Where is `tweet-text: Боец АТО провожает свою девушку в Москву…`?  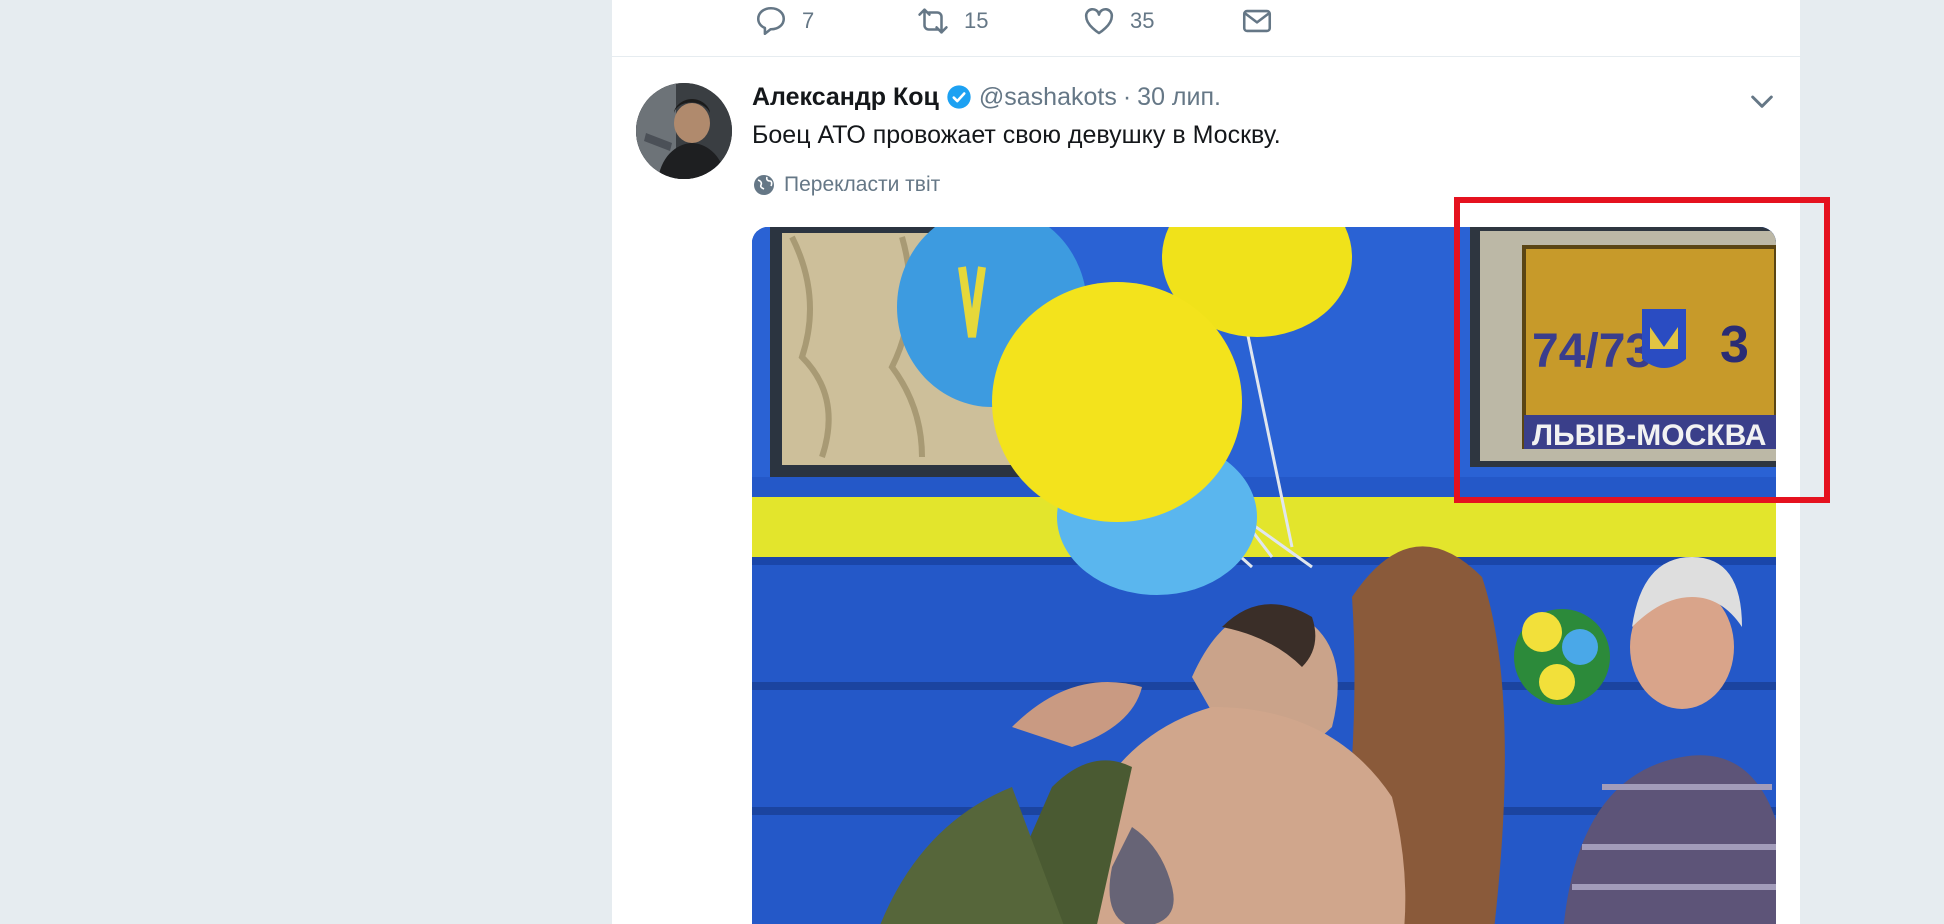
tweet-text: Боец АТО провожает свою девушку в Москву… is located at coordinates (1016, 135).